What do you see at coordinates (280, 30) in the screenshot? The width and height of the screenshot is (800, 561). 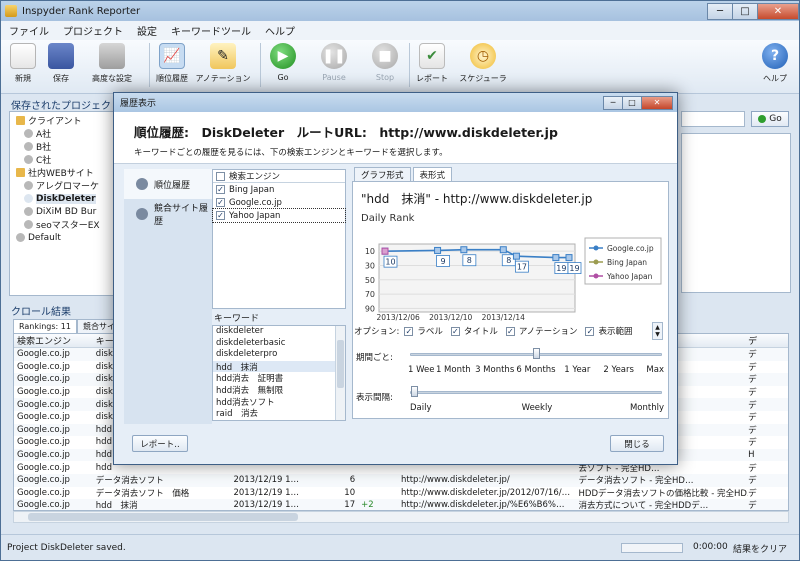 I see `menu-help: ヘルプ` at bounding box center [280, 30].